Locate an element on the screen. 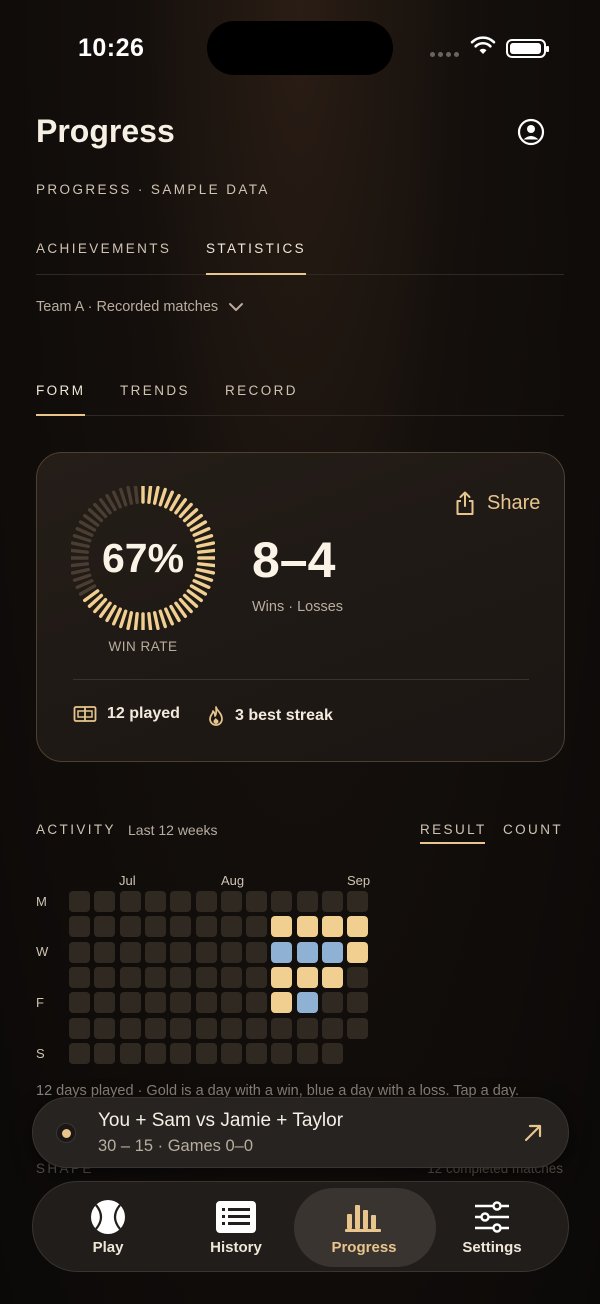 This screenshot has height=1304, width=600. activity-range: Last 12 weeks is located at coordinates (173, 830).